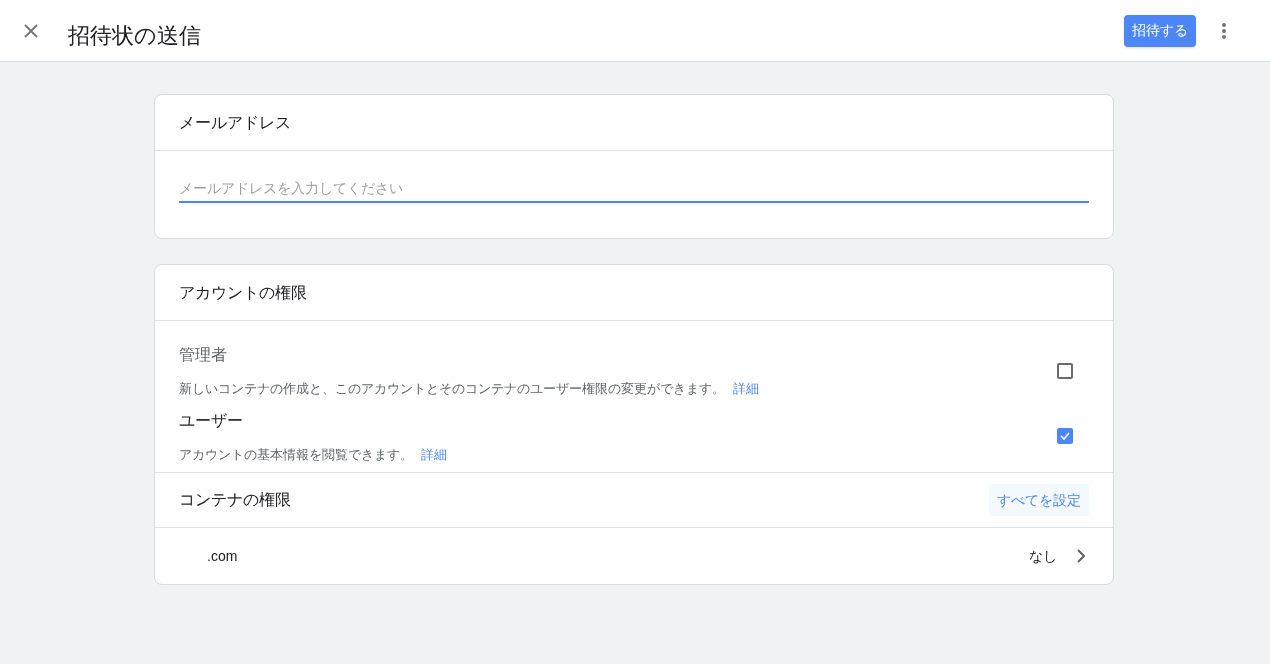  What do you see at coordinates (469, 389) in the screenshot?
I see `role-description: 新しいコンテナの作成と、このアカウントとそのコンテナのユーザー権限の変更ができます。 詳細` at bounding box center [469, 389].